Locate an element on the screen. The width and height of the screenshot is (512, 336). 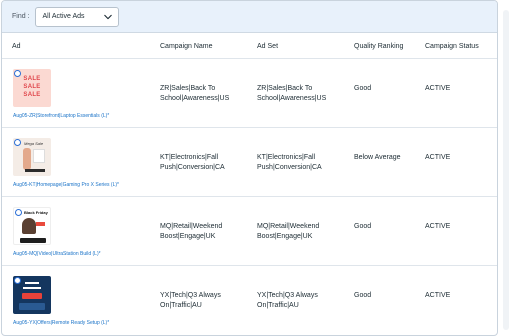
ads-filter-dropdown: All Active Ads is located at coordinates (76, 16).